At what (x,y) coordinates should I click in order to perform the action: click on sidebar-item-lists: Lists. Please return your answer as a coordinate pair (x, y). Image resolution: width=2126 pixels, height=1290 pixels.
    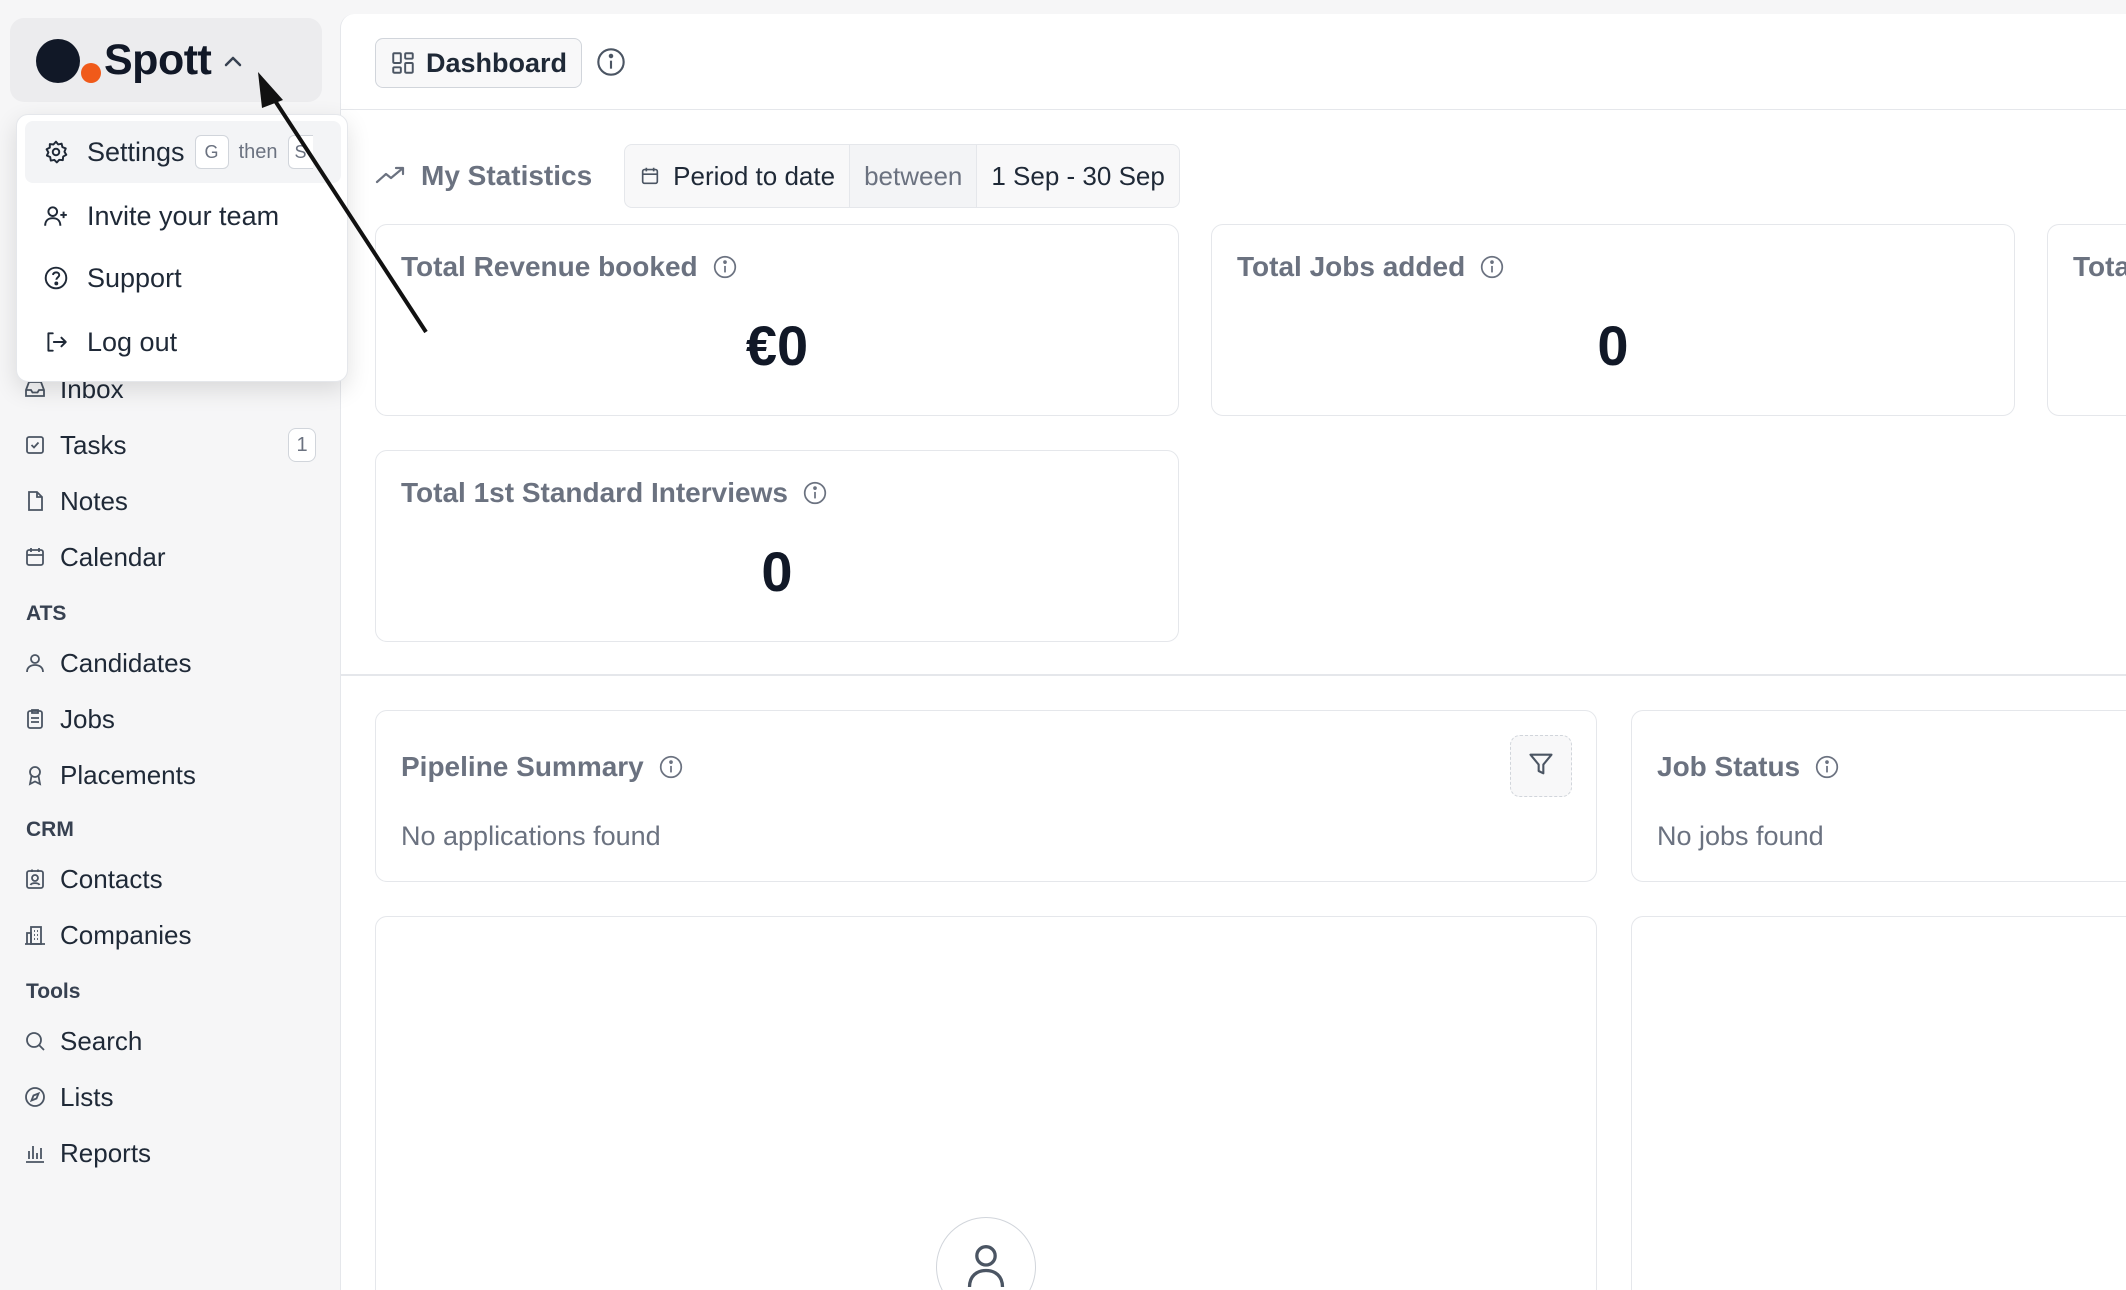
    Looking at the image, I should click on (168, 1097).